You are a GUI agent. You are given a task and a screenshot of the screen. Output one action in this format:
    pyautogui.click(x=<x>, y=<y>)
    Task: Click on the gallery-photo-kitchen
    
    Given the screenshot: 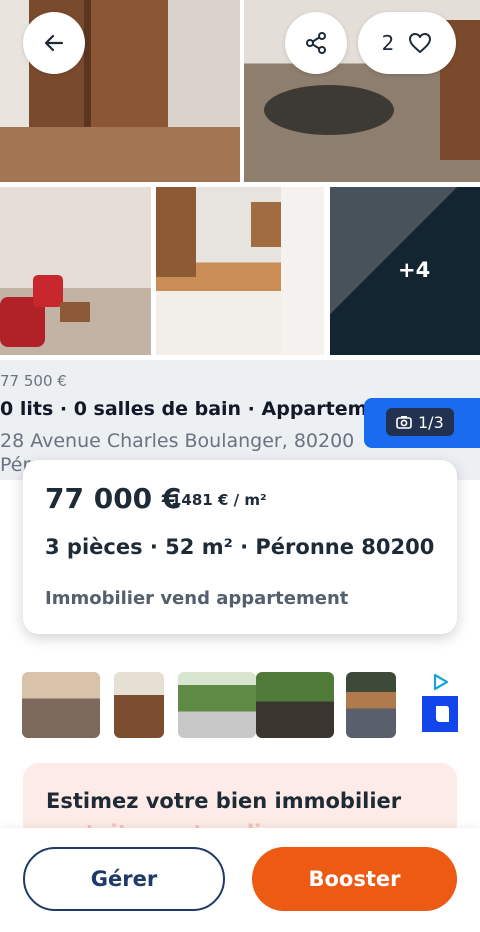 What is the action you would take?
    pyautogui.click(x=240, y=271)
    